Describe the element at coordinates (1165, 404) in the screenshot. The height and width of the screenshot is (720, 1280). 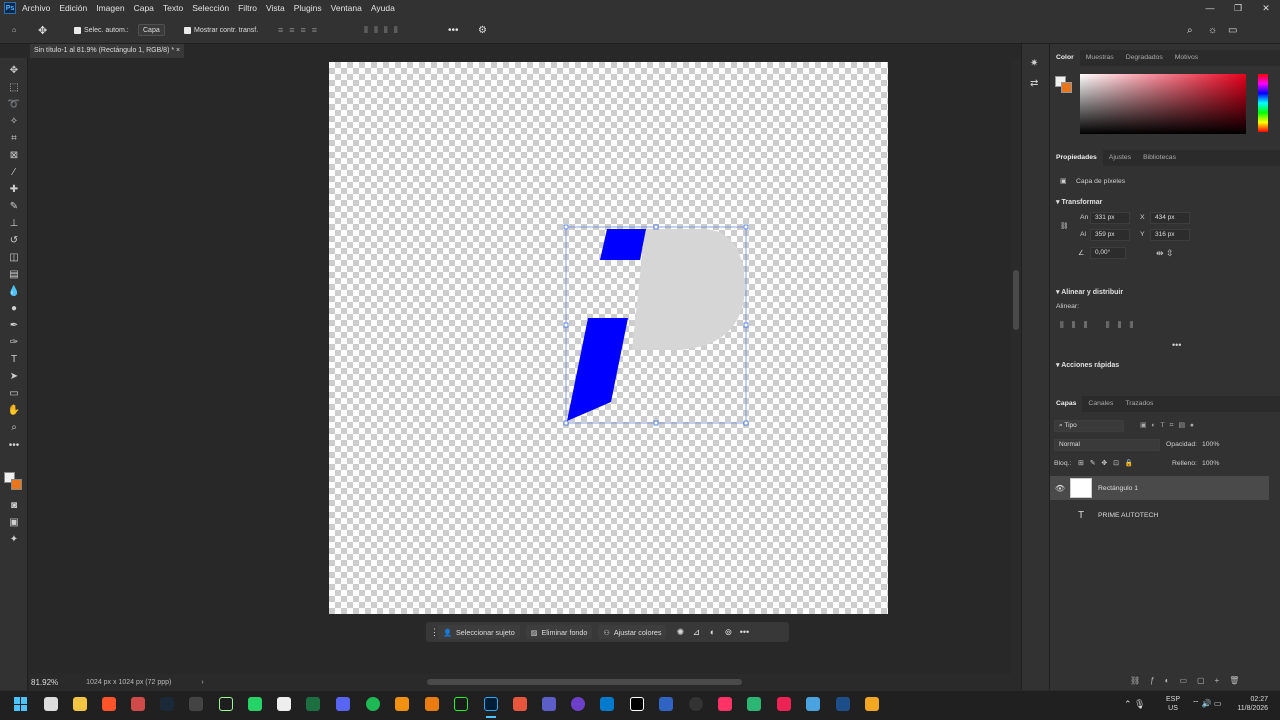
I see `layers-panel-tabs: Capas Canales Trazados` at that location.